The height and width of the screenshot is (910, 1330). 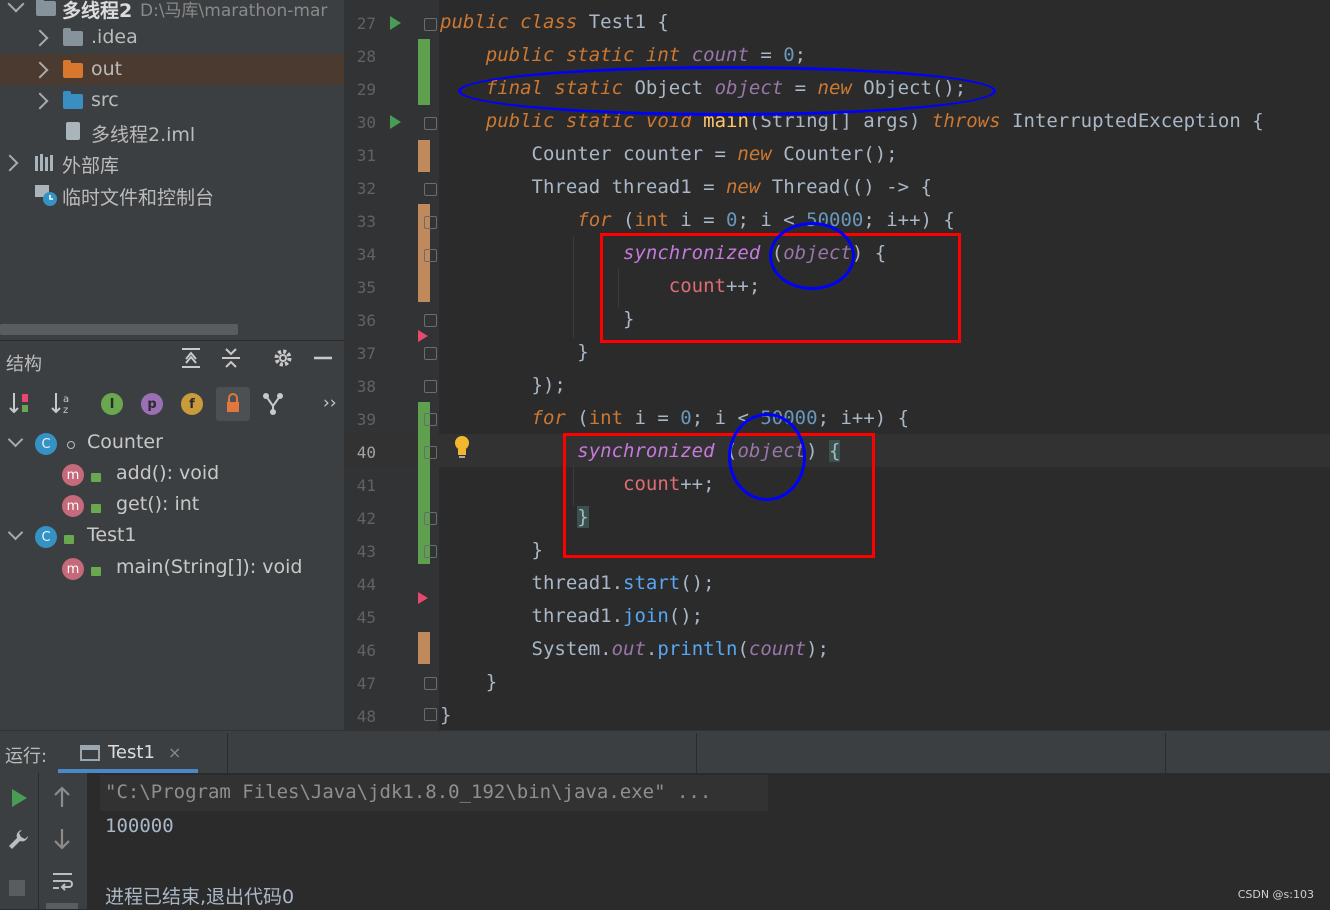 I want to click on tree-item-idea: .idea, so click(x=172, y=37).